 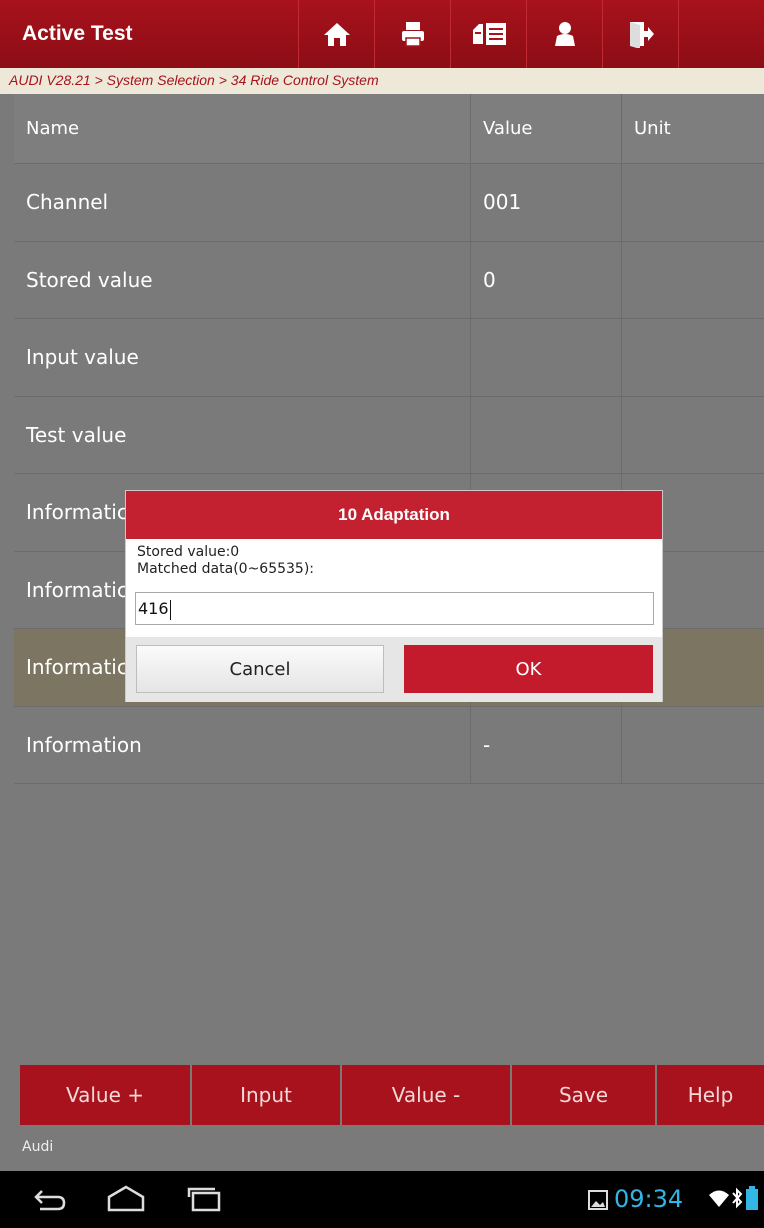 I want to click on header-spacer, so click(x=721, y=34).